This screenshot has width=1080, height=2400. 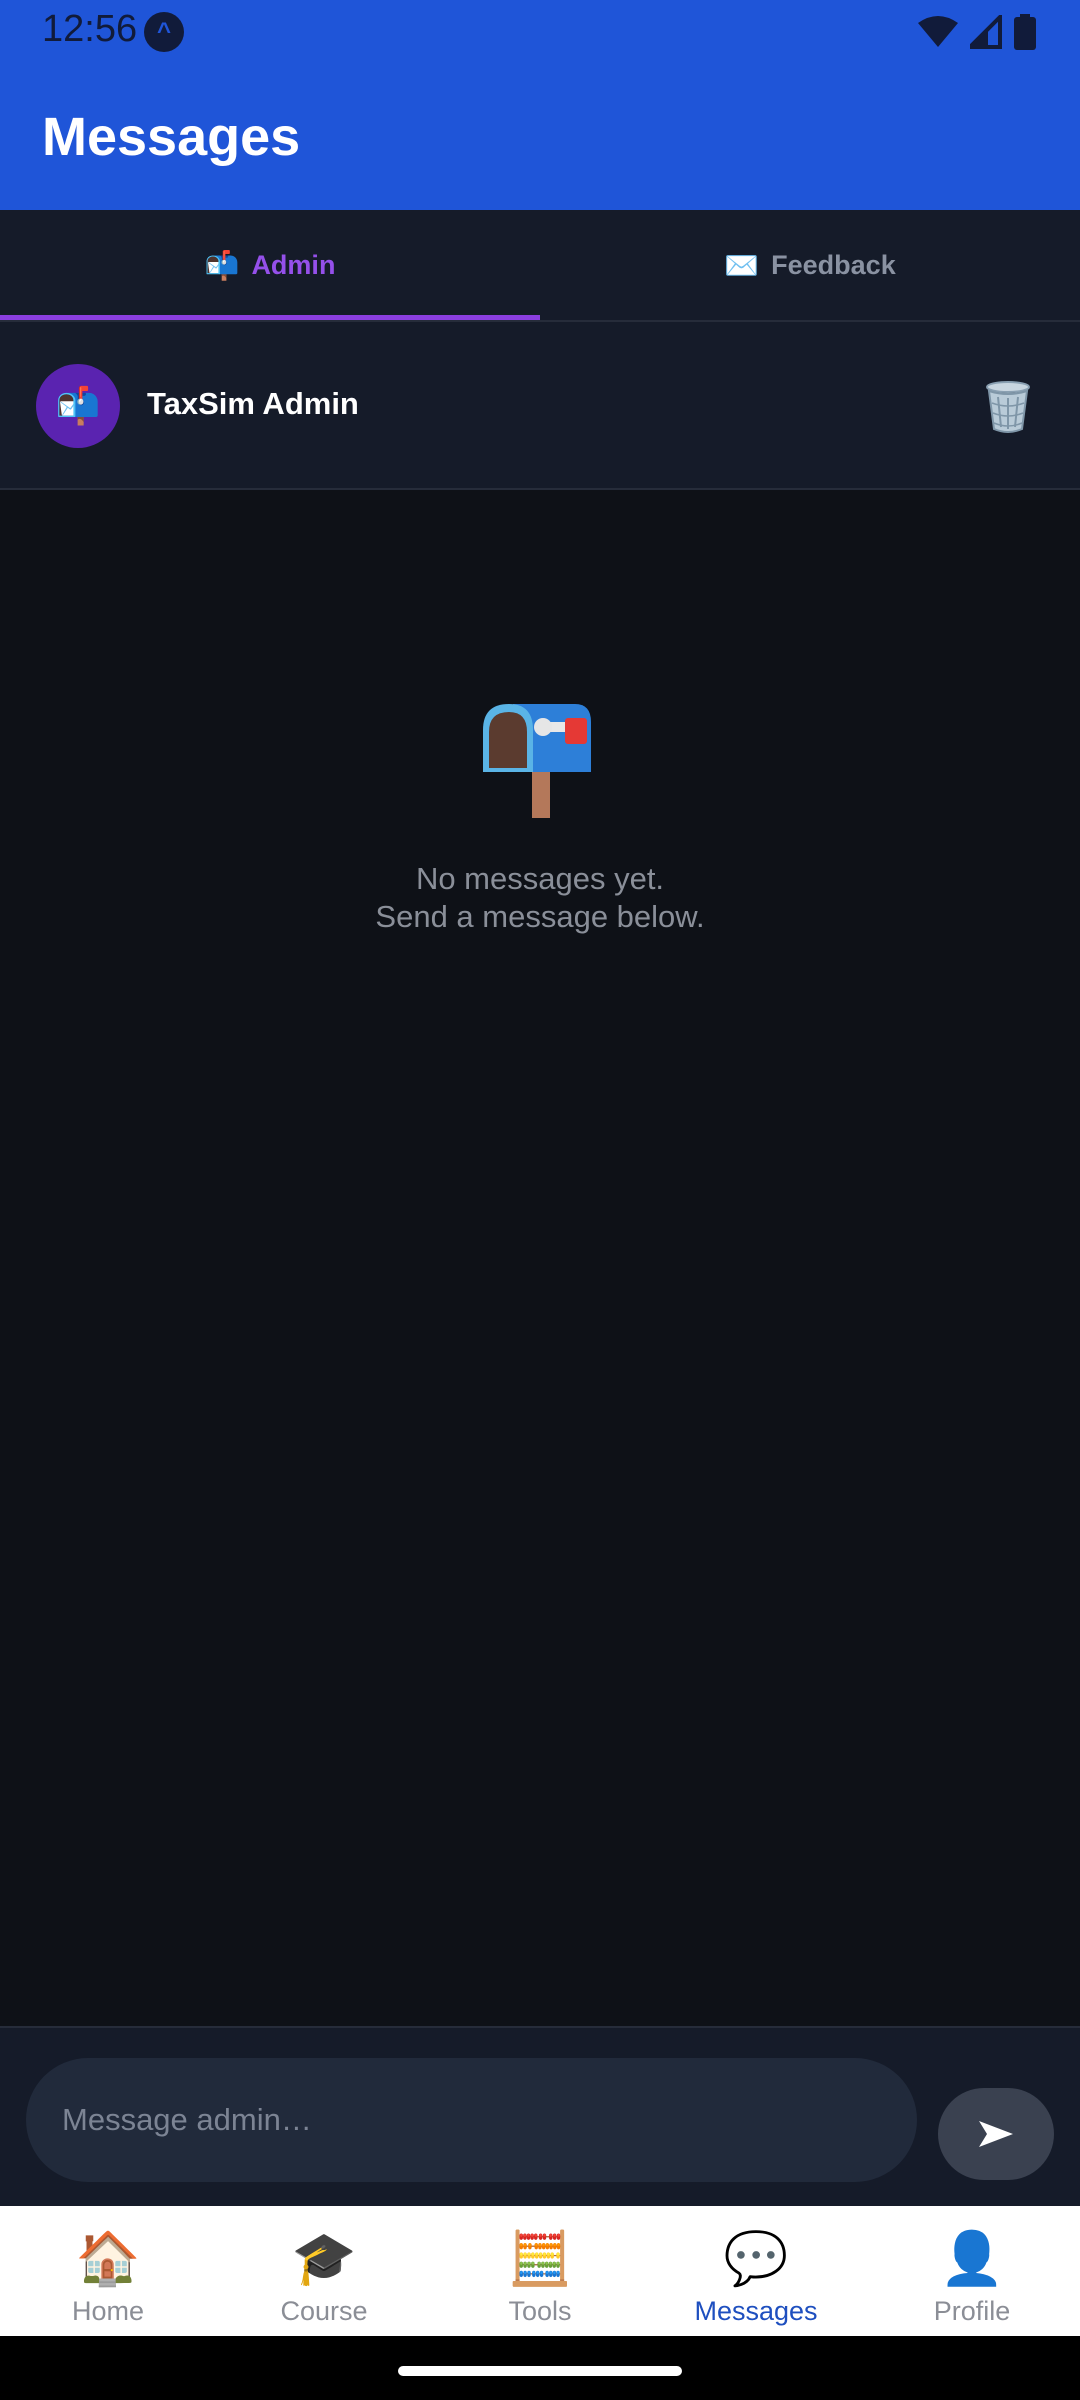 What do you see at coordinates (324, 2259) in the screenshot?
I see `graduation-cap-icon: 🎓` at bounding box center [324, 2259].